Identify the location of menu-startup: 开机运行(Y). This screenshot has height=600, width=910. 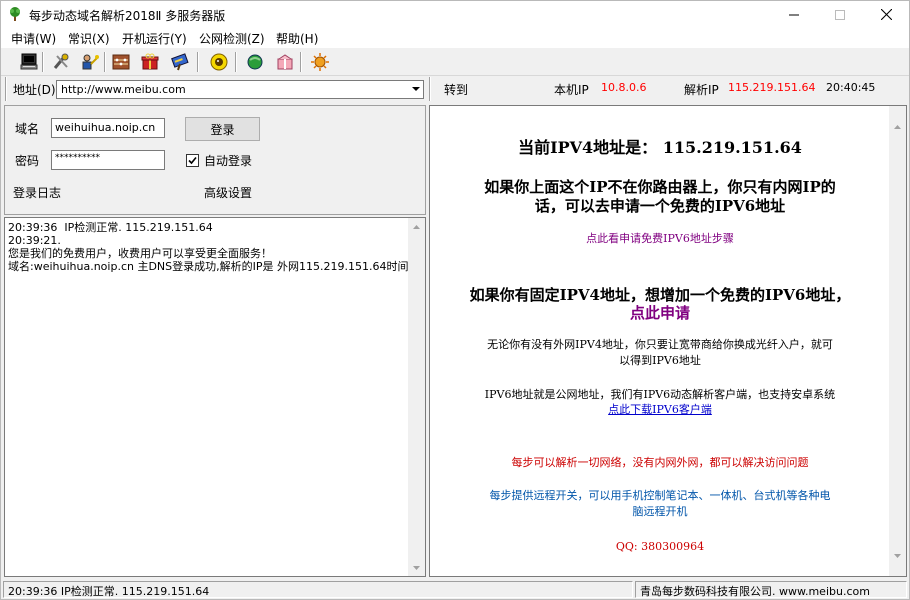
(154, 38).